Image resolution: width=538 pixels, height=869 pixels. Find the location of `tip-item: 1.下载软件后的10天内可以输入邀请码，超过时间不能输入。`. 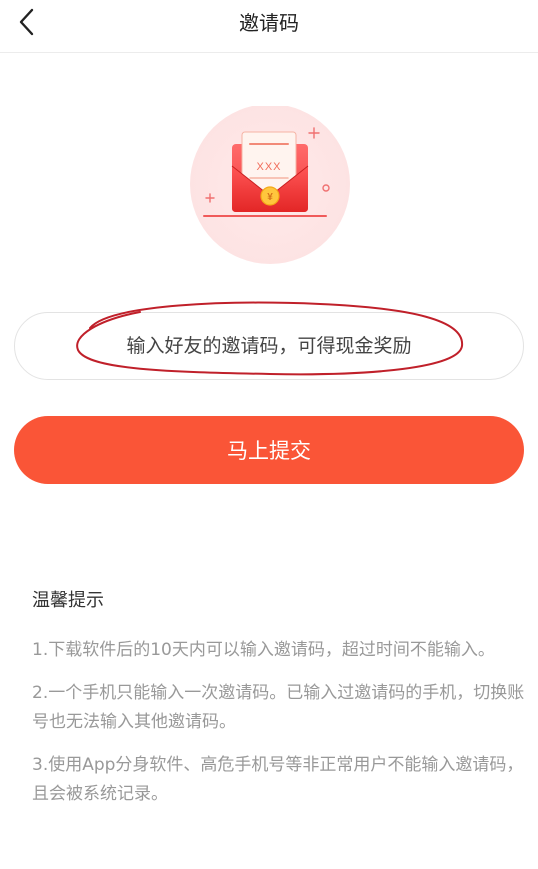

tip-item: 1.下载软件后的10天内可以输入邀请码，超过时间不能输入。 is located at coordinates (263, 650).